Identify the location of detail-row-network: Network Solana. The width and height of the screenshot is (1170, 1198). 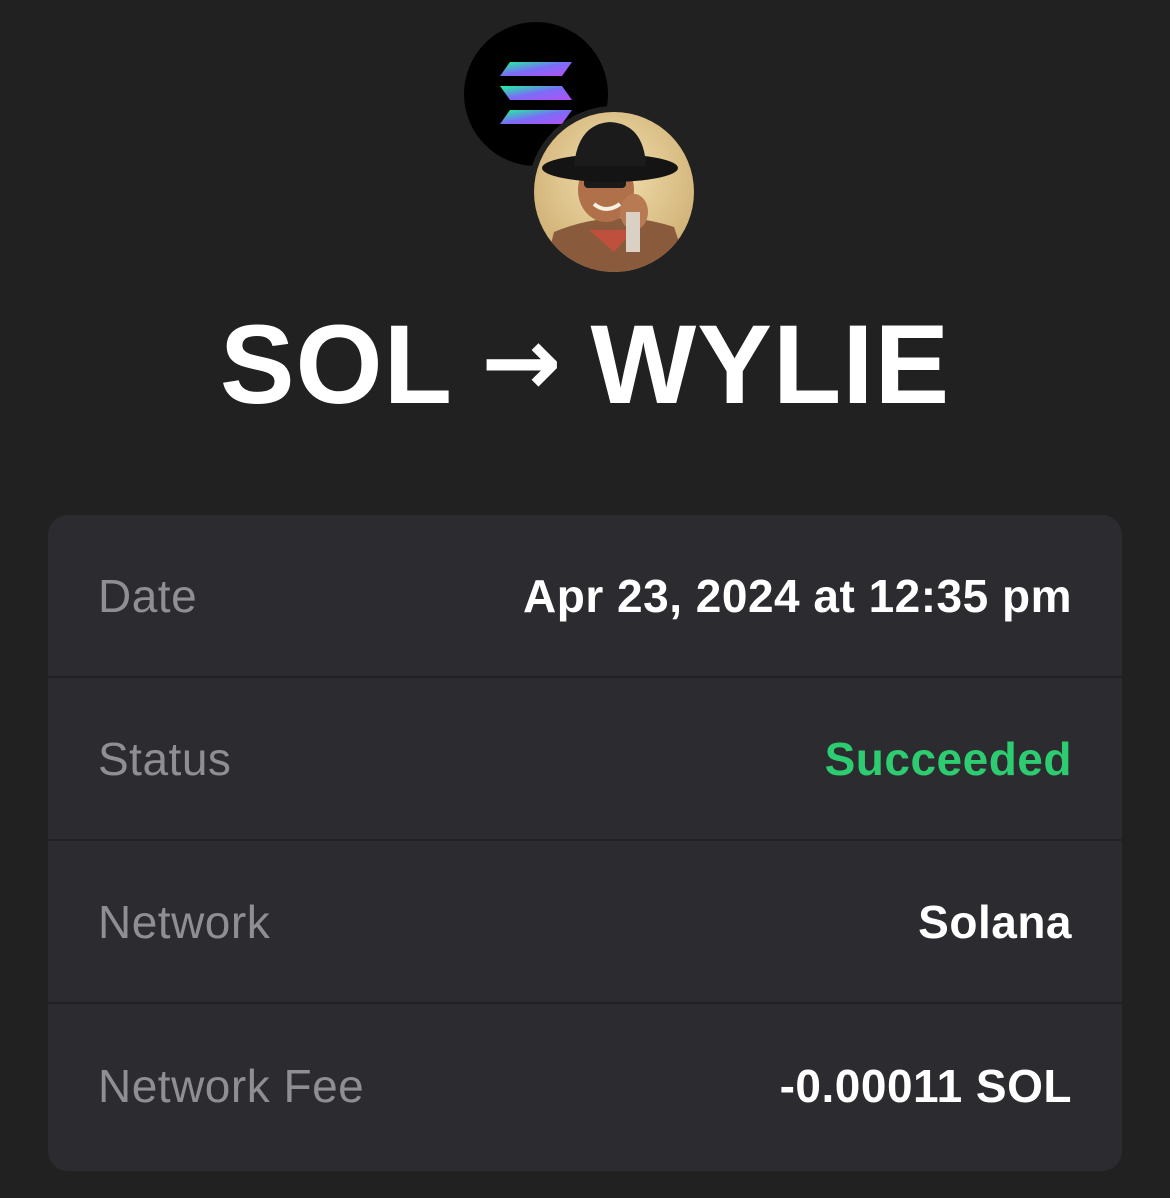
(585, 922).